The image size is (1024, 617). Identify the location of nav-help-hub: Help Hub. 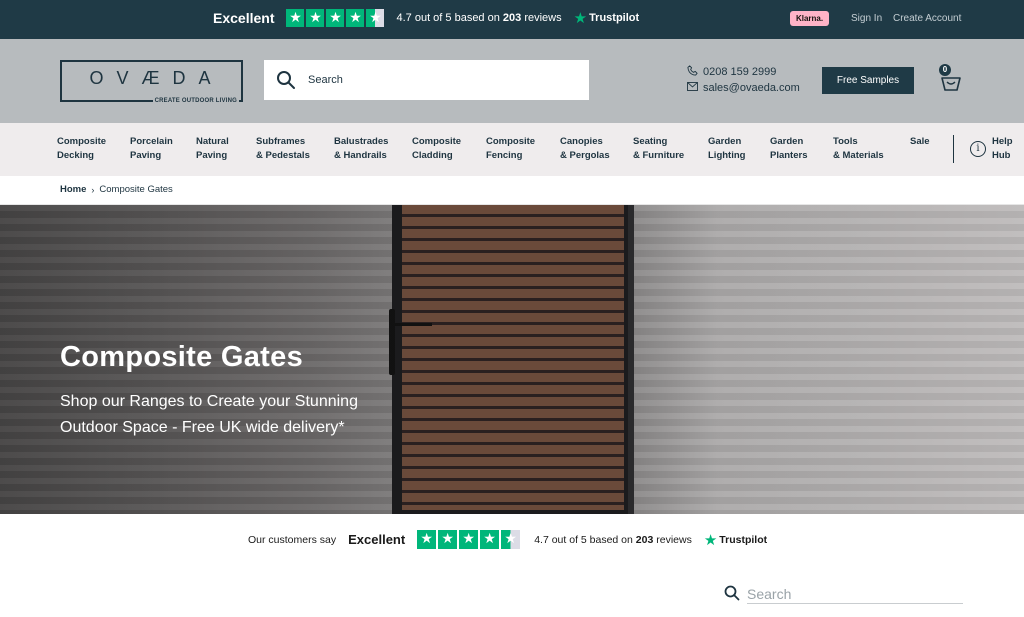
(1002, 149).